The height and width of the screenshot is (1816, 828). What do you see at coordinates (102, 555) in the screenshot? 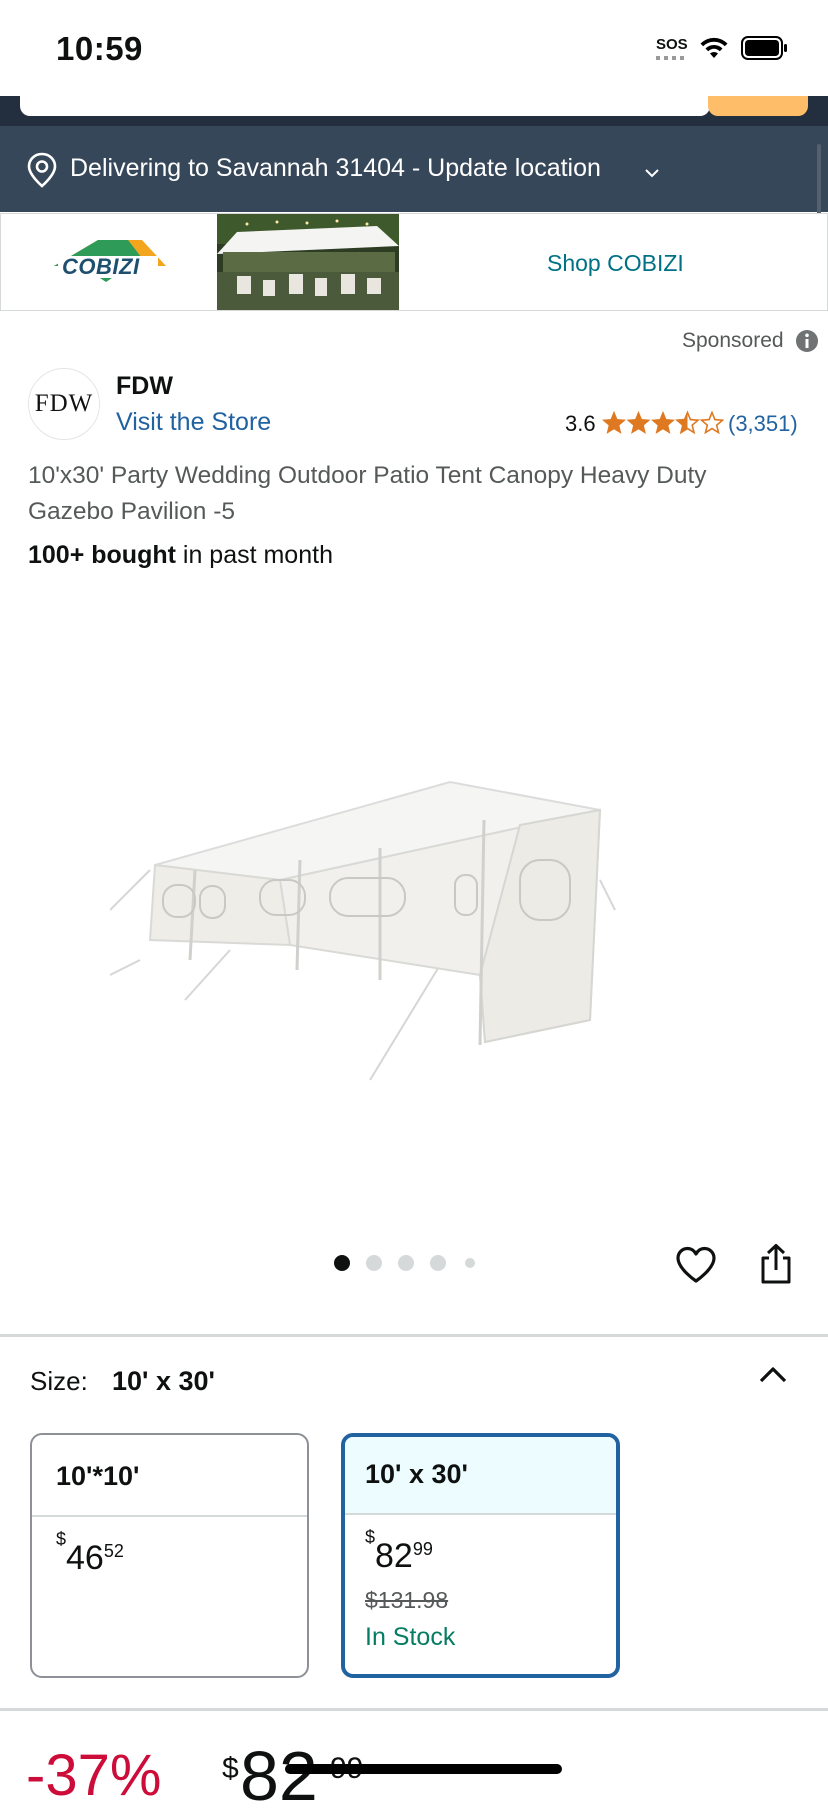
I see `bought-count: 100+ bought` at bounding box center [102, 555].